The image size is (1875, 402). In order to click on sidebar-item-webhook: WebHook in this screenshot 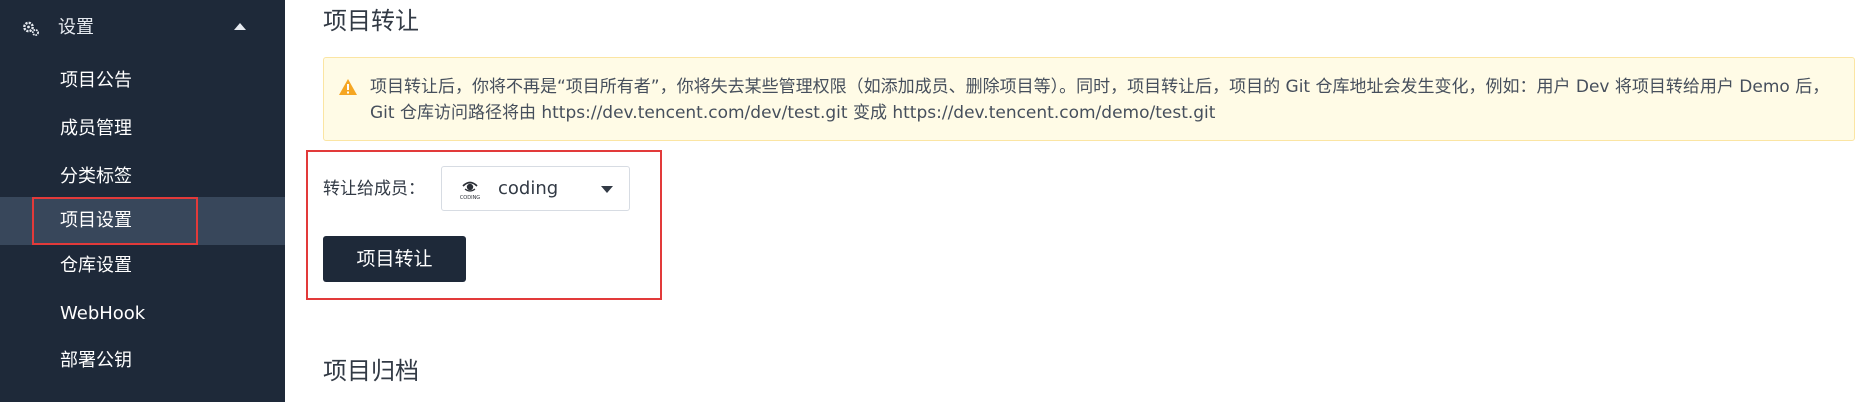, I will do `click(142, 314)`.